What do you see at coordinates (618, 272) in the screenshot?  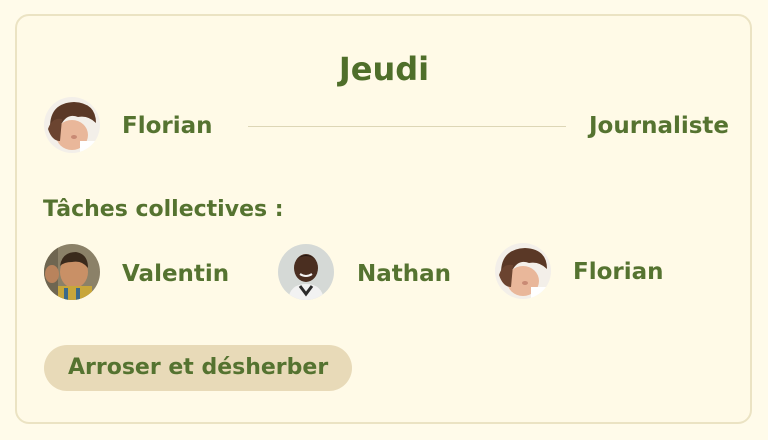 I see `member-name-florian: Florian` at bounding box center [618, 272].